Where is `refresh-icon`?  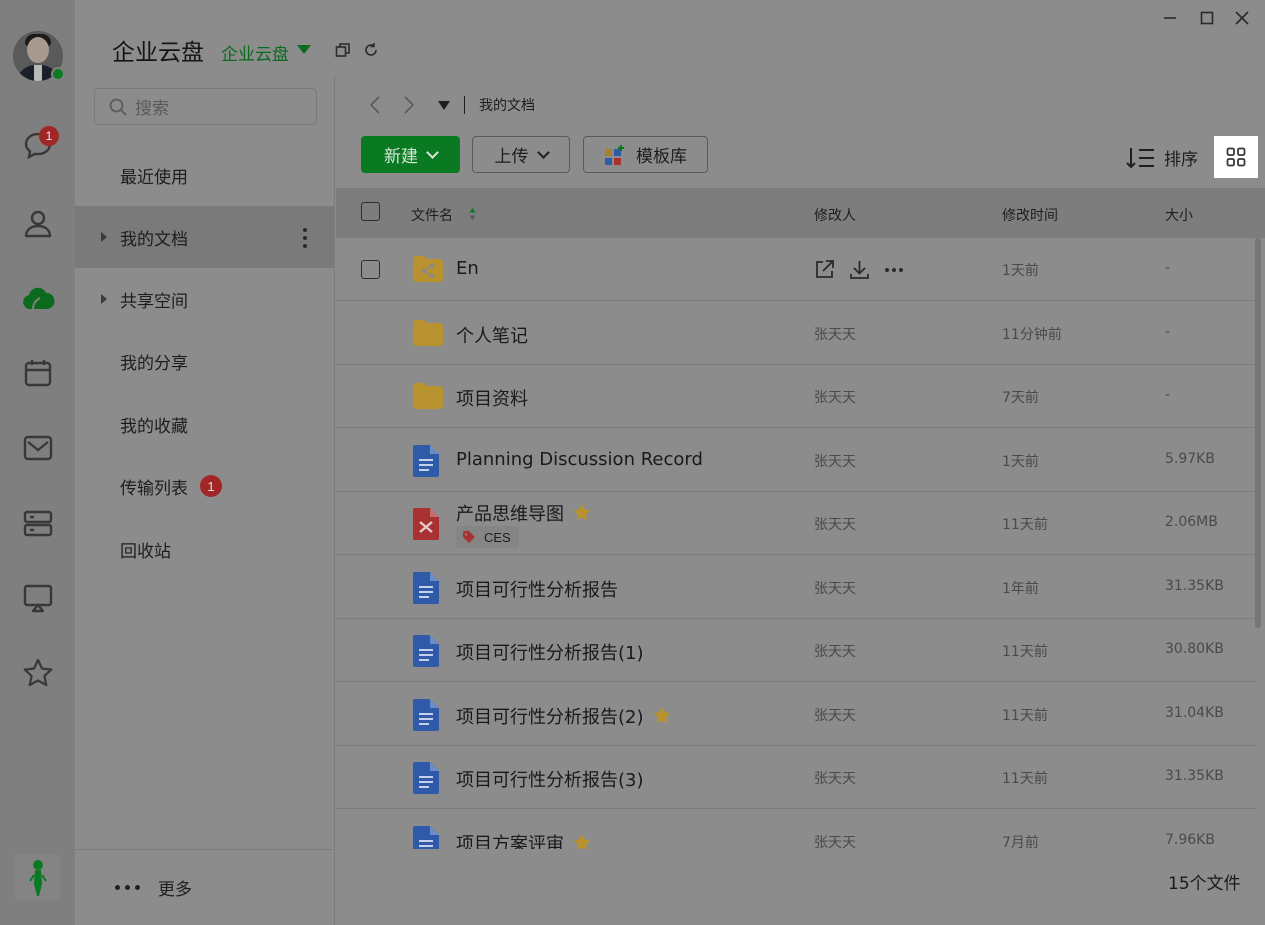 refresh-icon is located at coordinates (371, 50).